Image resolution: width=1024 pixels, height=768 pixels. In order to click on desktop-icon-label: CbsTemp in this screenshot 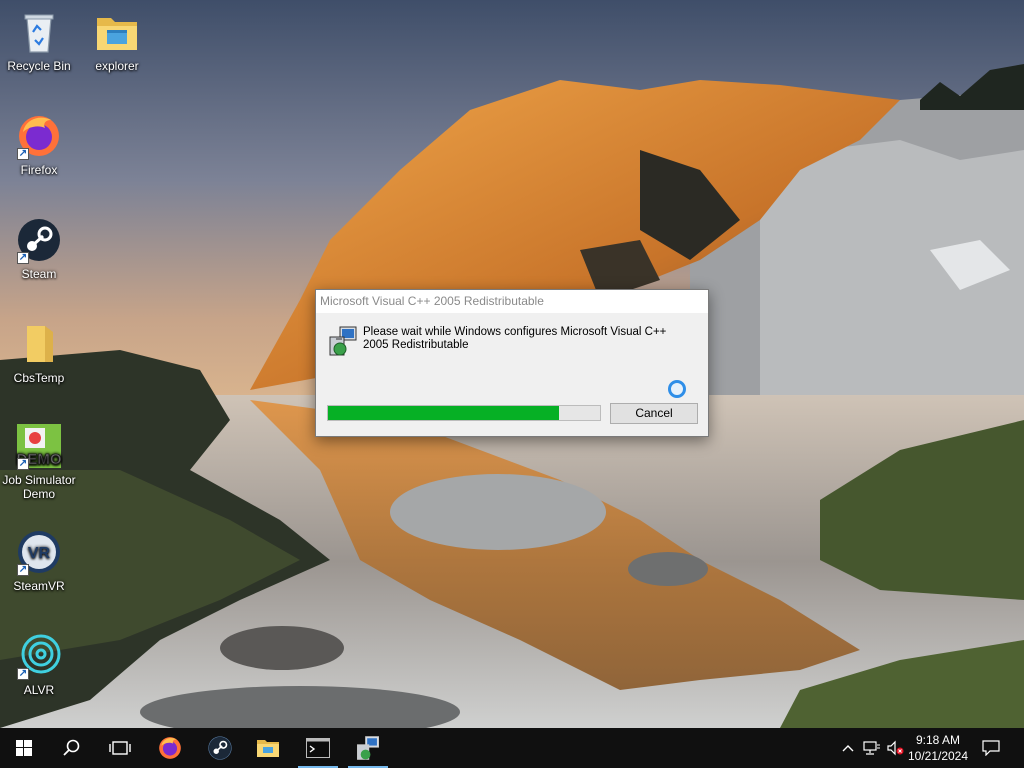, I will do `click(39, 378)`.